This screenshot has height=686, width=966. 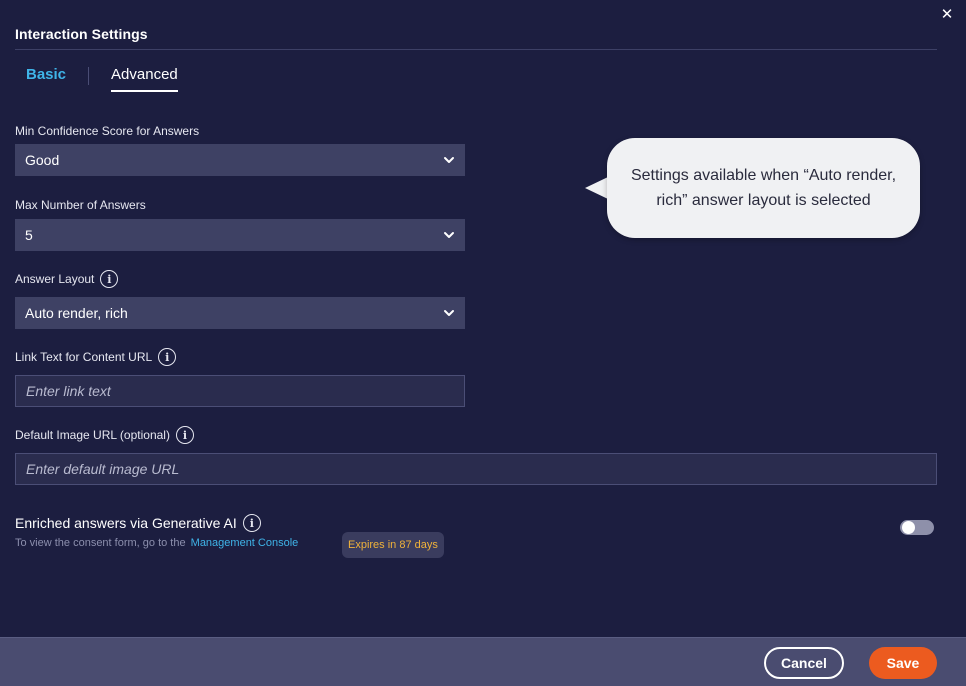 I want to click on consent-text: To view the consent form, go to the, so click(x=100, y=543).